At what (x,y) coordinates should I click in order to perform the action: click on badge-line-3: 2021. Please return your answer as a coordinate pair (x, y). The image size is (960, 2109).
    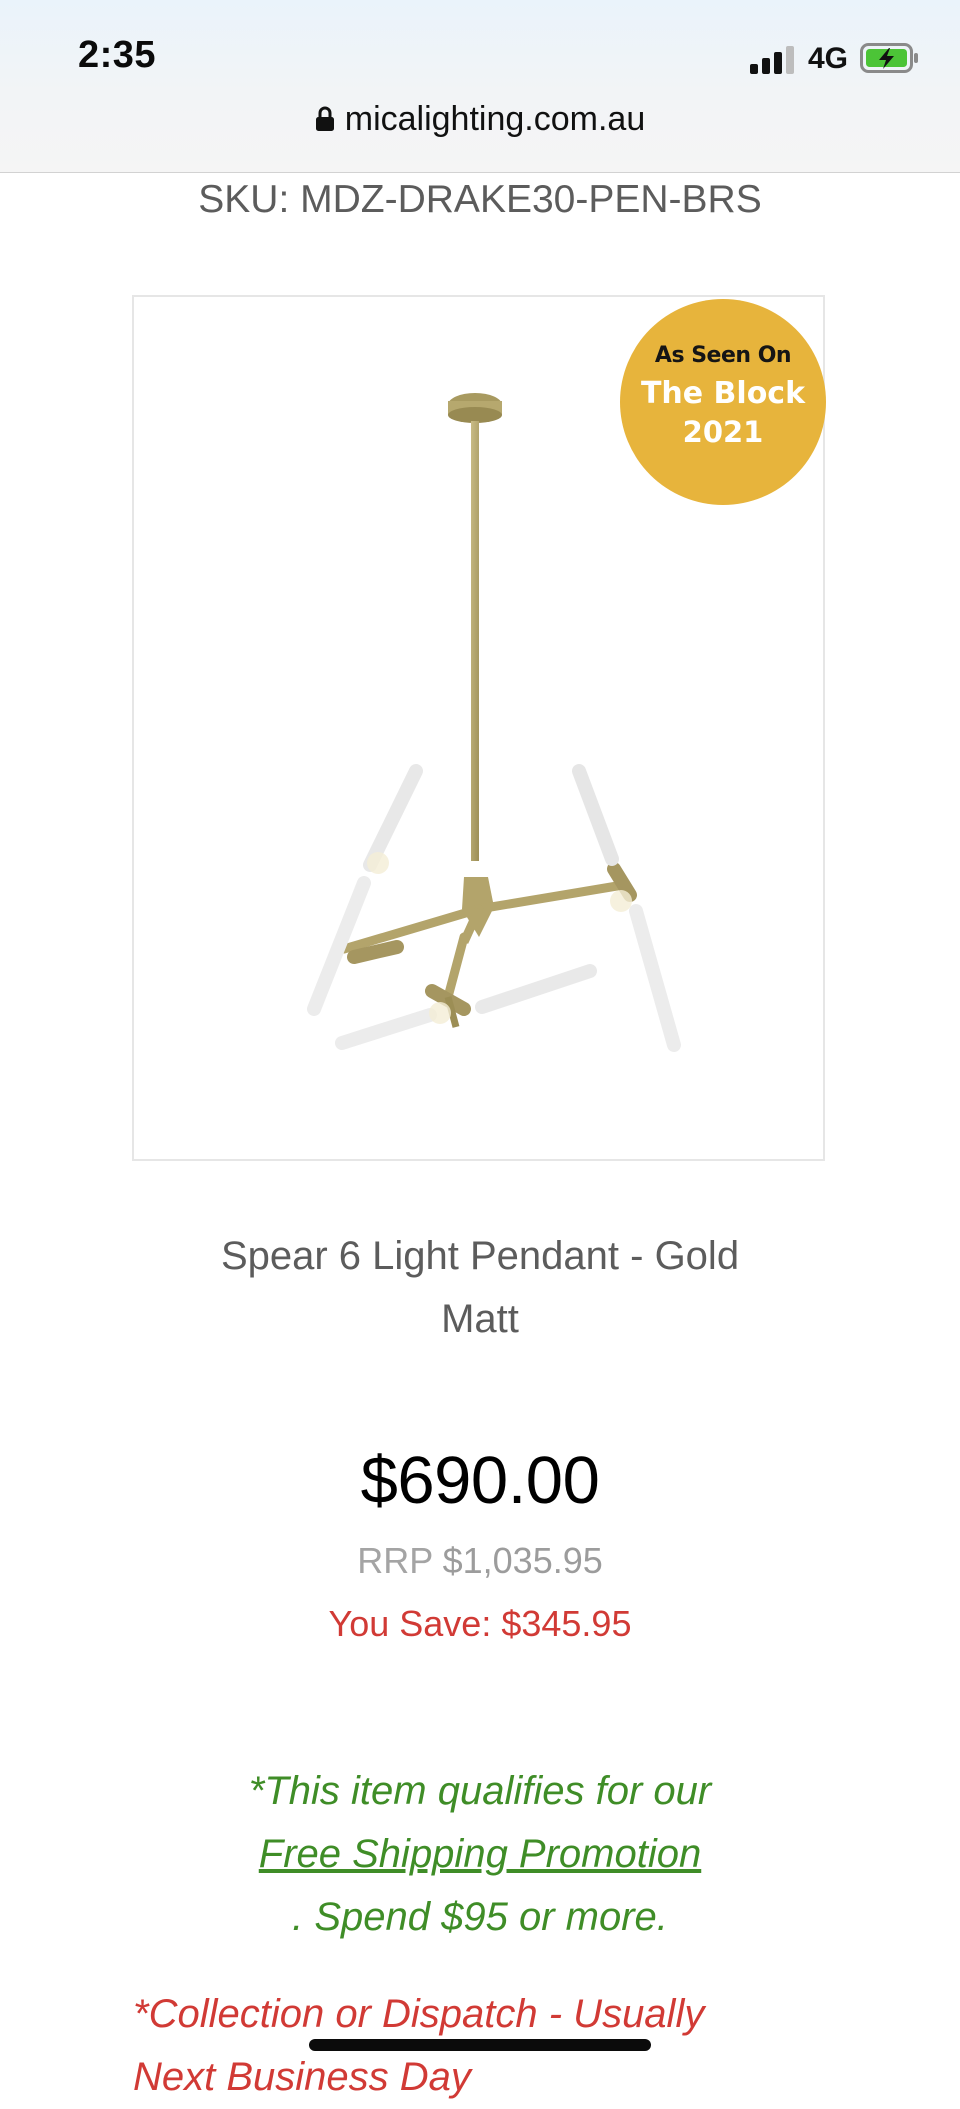
    Looking at the image, I should click on (723, 432).